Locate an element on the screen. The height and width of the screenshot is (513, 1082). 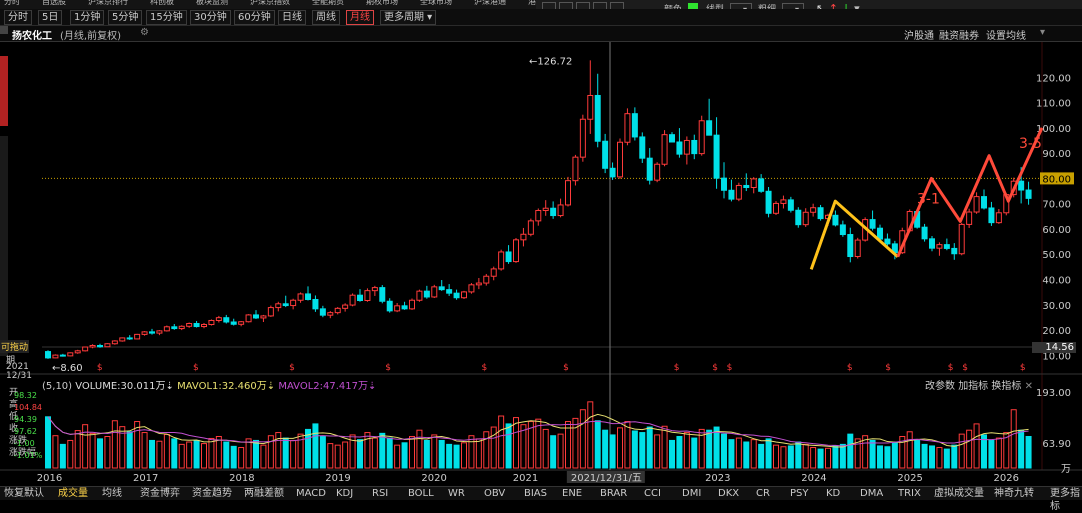
indicator-tab: 两融差额 is located at coordinates (264, 493).